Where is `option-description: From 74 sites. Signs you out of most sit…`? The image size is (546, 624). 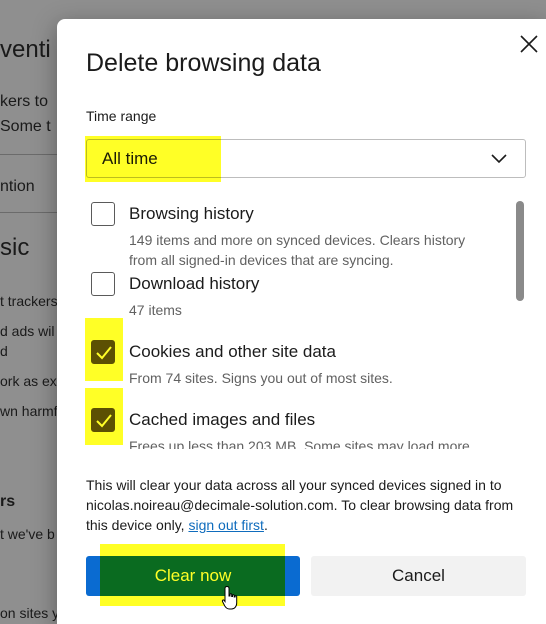 option-description: From 74 sites. Signs you out of most sit… is located at coordinates (261, 378).